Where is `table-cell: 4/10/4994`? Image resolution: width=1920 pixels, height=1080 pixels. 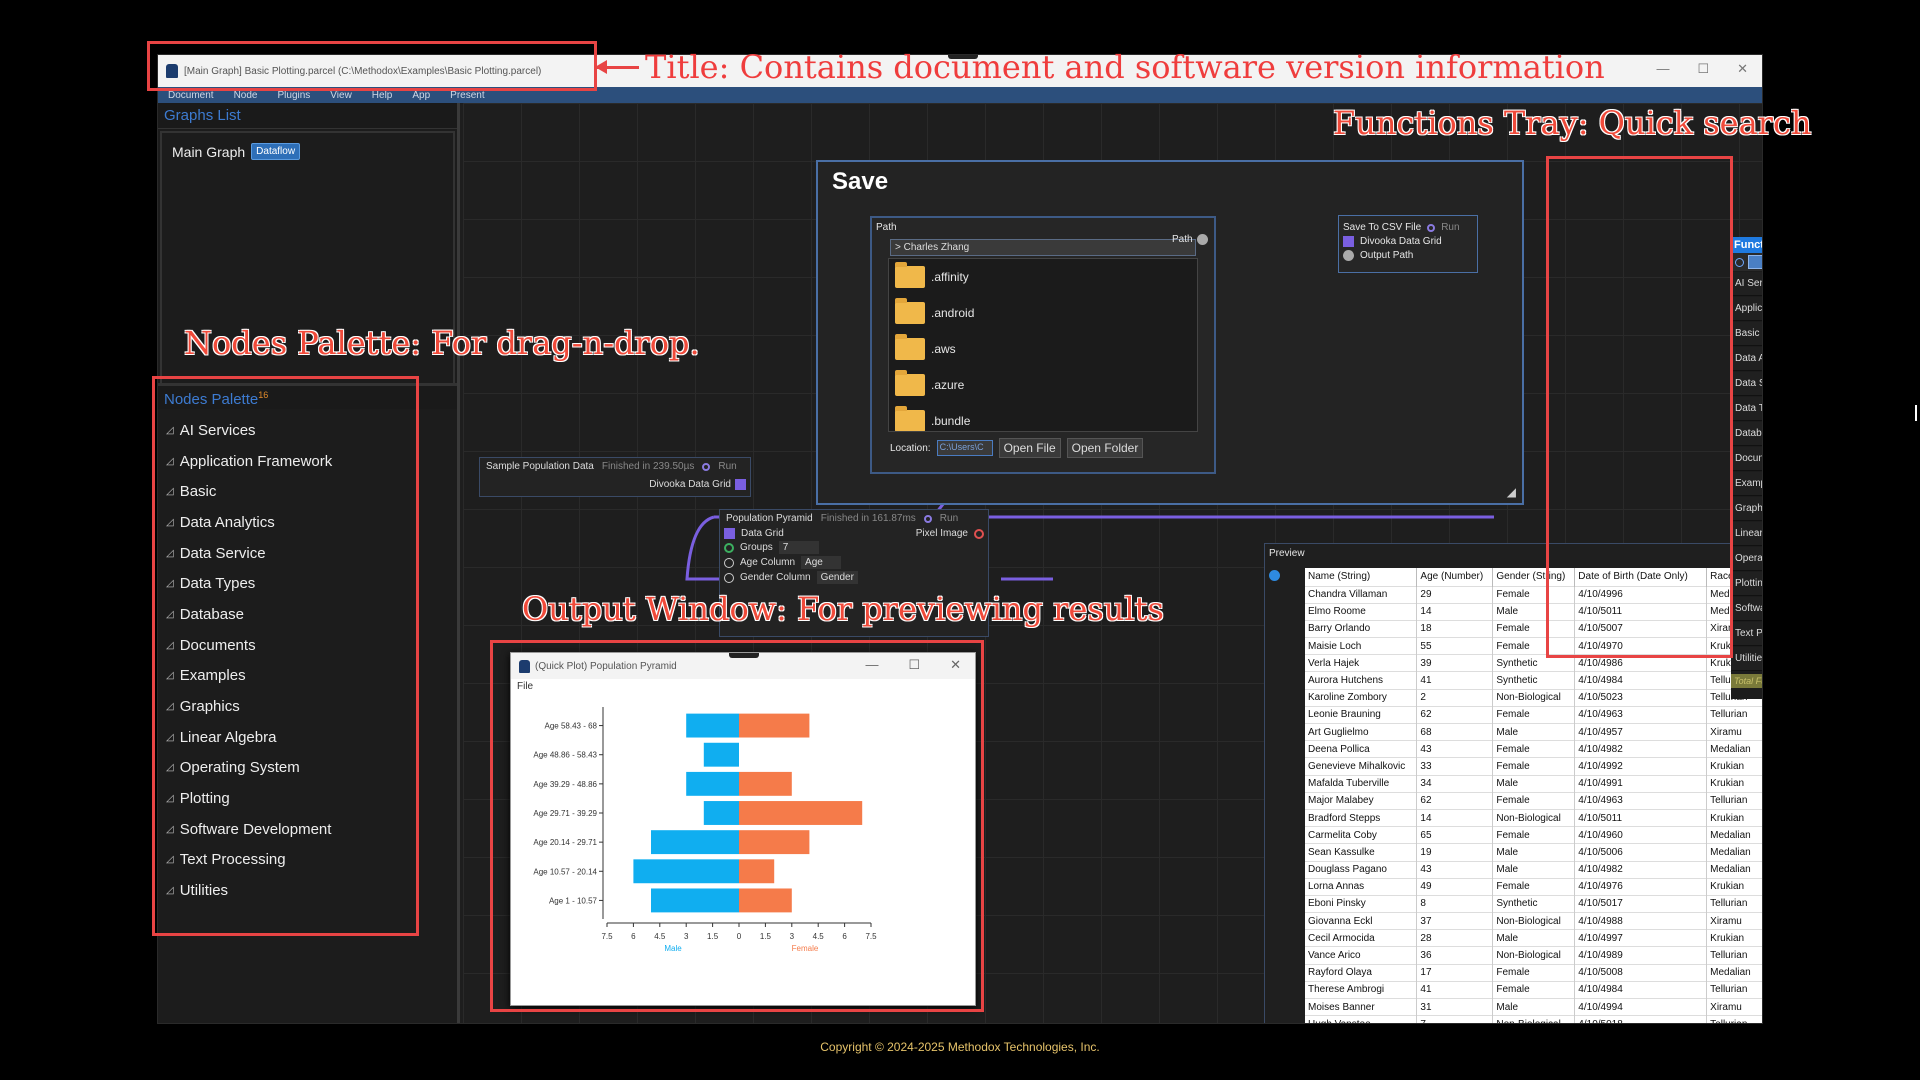
table-cell: 4/10/4994 is located at coordinates (1641, 1006).